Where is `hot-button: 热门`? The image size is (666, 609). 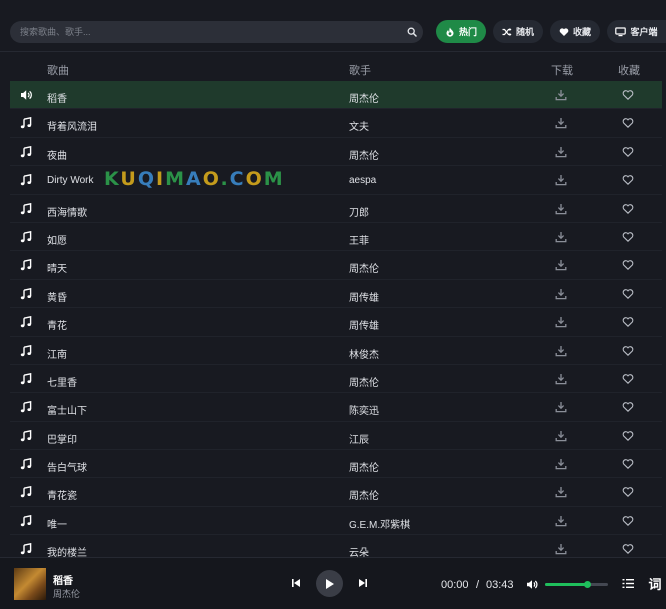 hot-button: 热门 is located at coordinates (461, 31).